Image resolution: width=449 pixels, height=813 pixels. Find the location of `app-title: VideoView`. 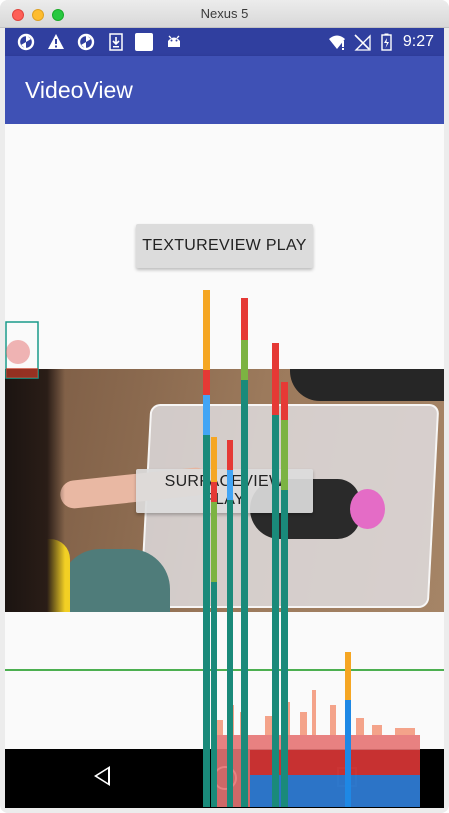

app-title: VideoView is located at coordinates (79, 90).